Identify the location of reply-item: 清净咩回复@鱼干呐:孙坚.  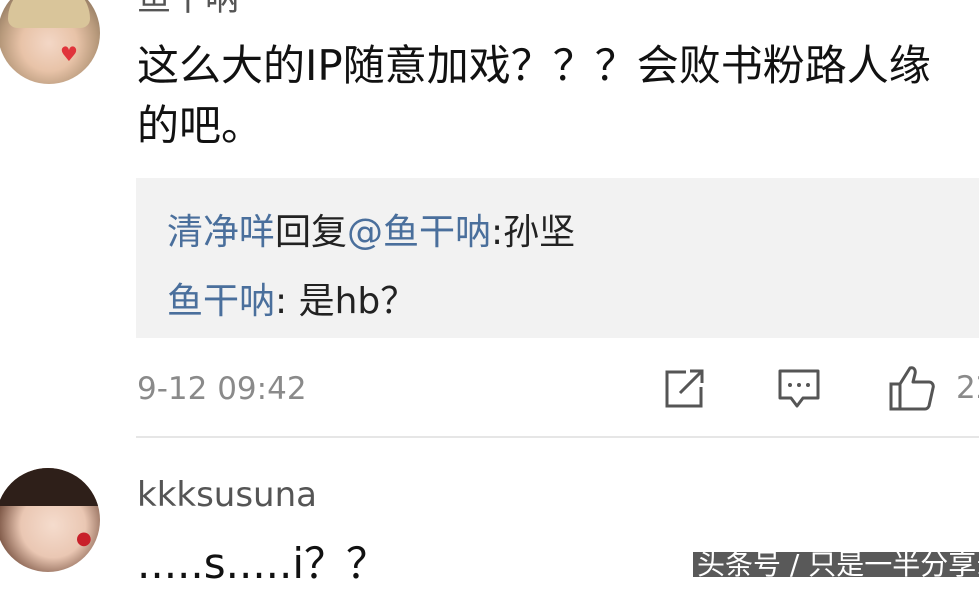
(371, 233).